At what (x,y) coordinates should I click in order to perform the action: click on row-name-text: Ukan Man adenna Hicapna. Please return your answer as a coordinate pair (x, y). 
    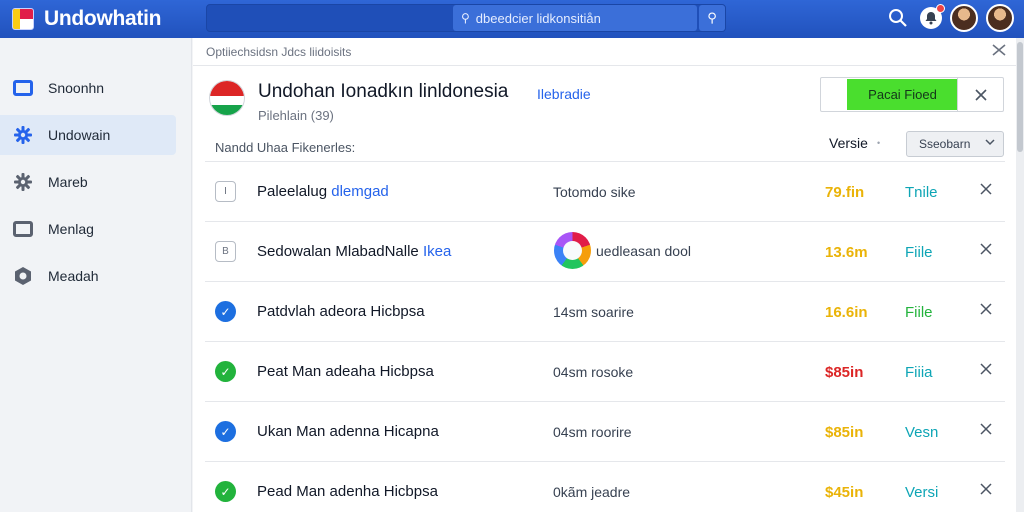
    Looking at the image, I should click on (348, 431).